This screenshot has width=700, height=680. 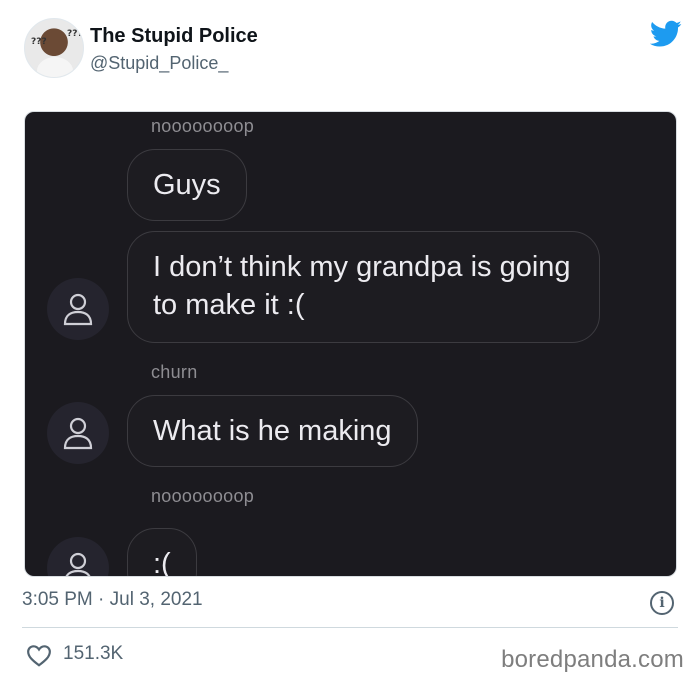 What do you see at coordinates (272, 431) in the screenshot?
I see `message-bubble: What is he making` at bounding box center [272, 431].